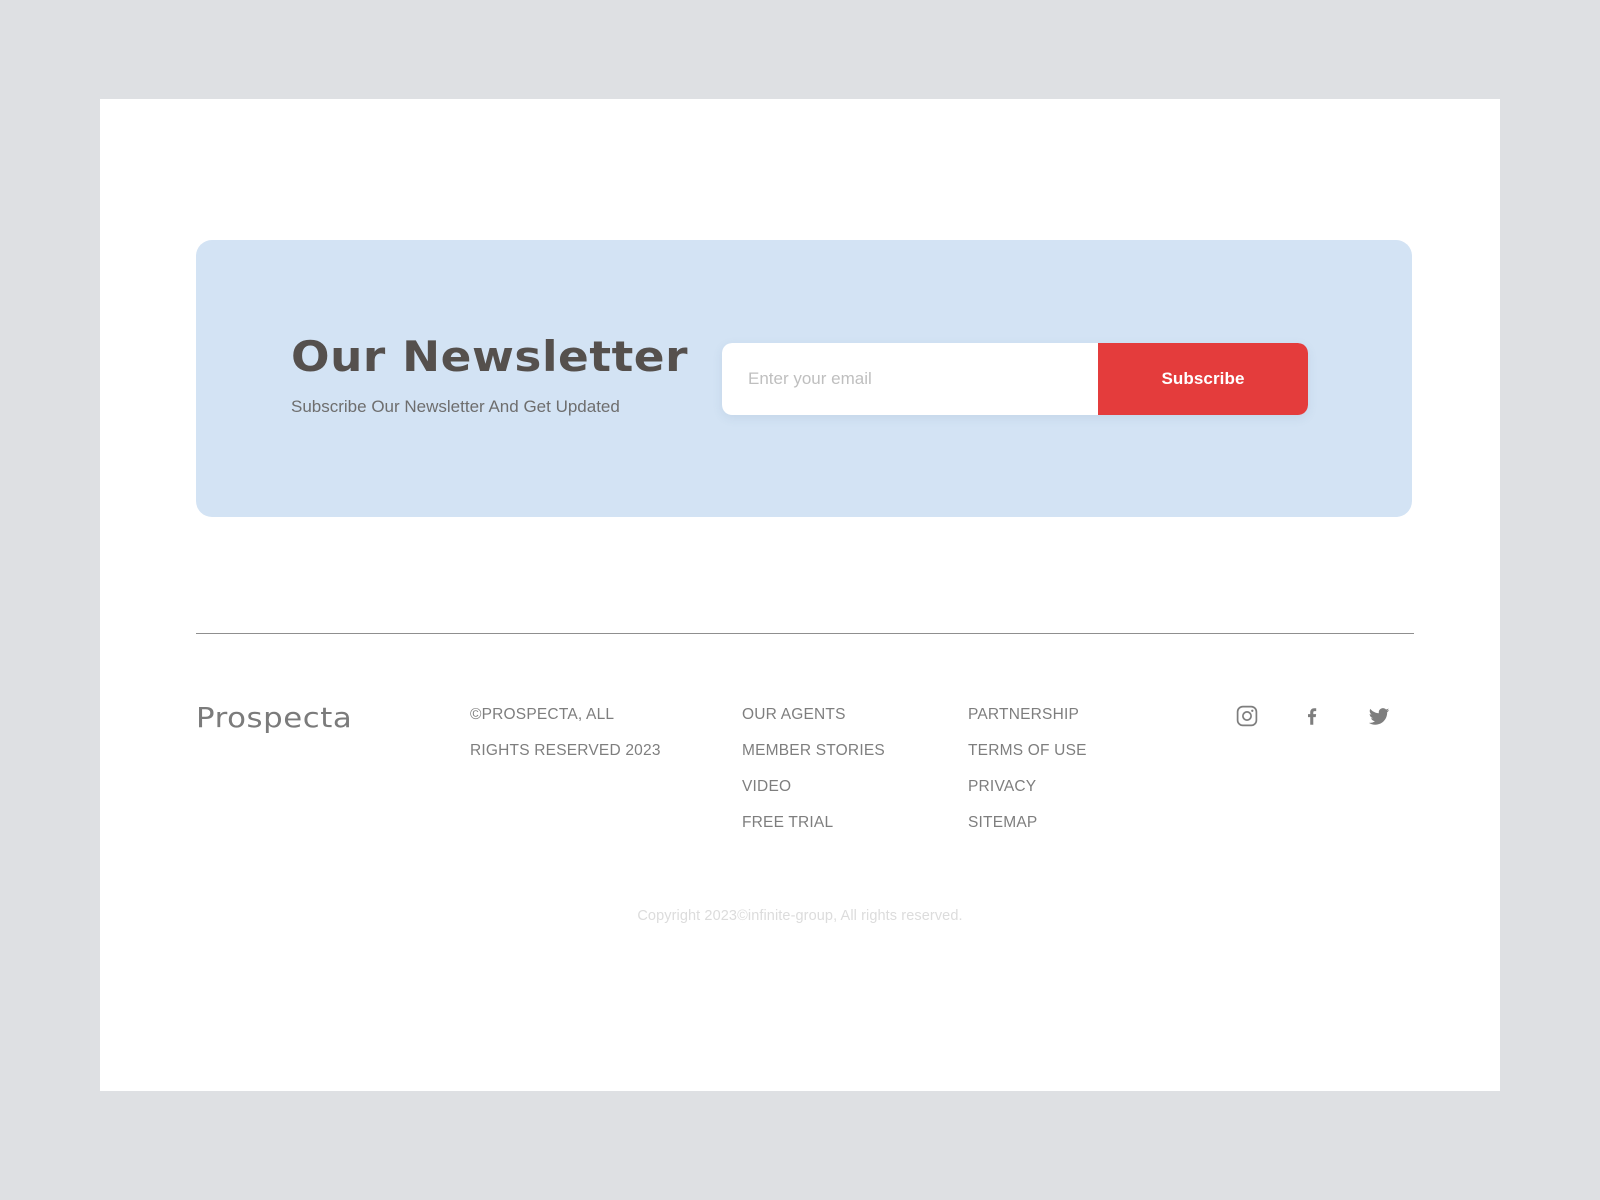 The image size is (1600, 1200). What do you see at coordinates (855, 823) in the screenshot?
I see `footer-link-free-trial: FREE TRIAL` at bounding box center [855, 823].